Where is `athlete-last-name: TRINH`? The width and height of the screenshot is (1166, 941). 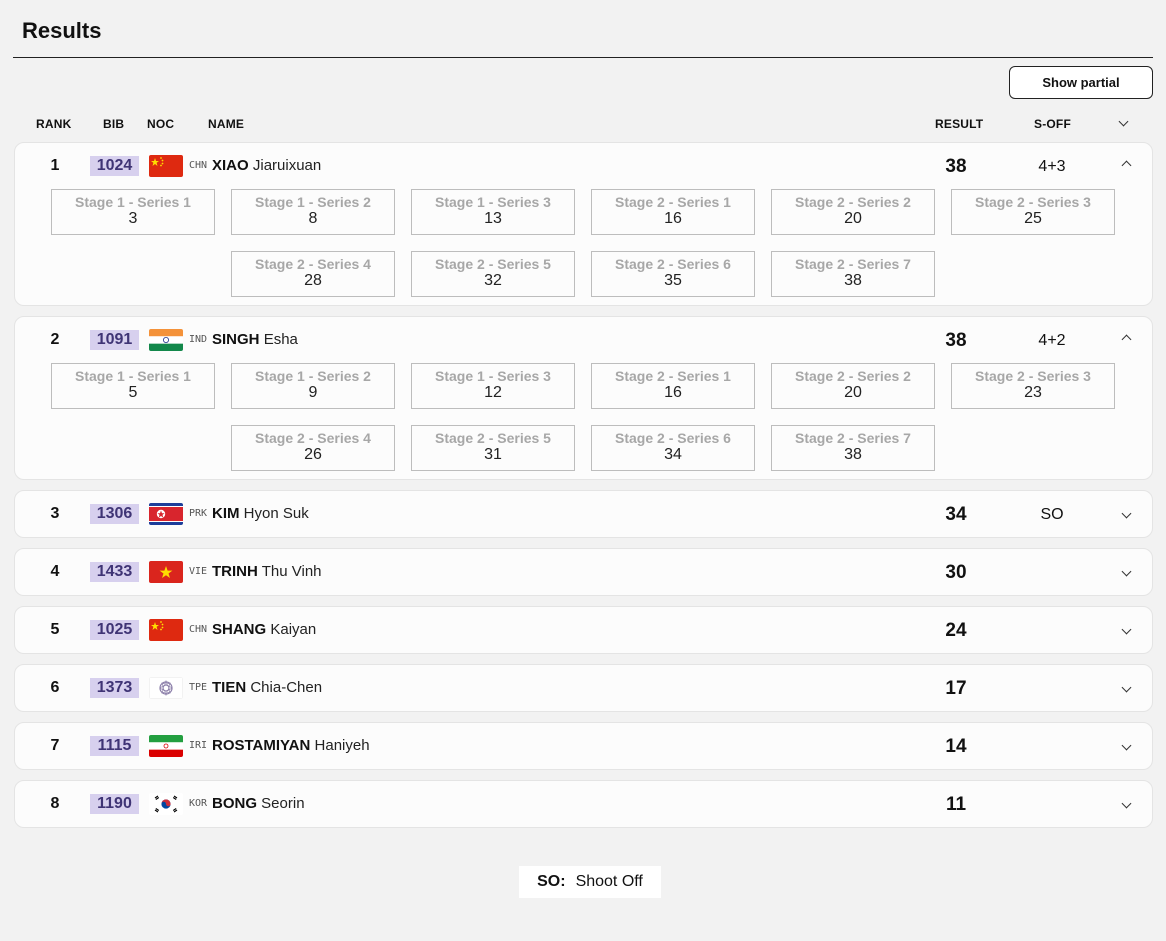 athlete-last-name: TRINH is located at coordinates (235, 571).